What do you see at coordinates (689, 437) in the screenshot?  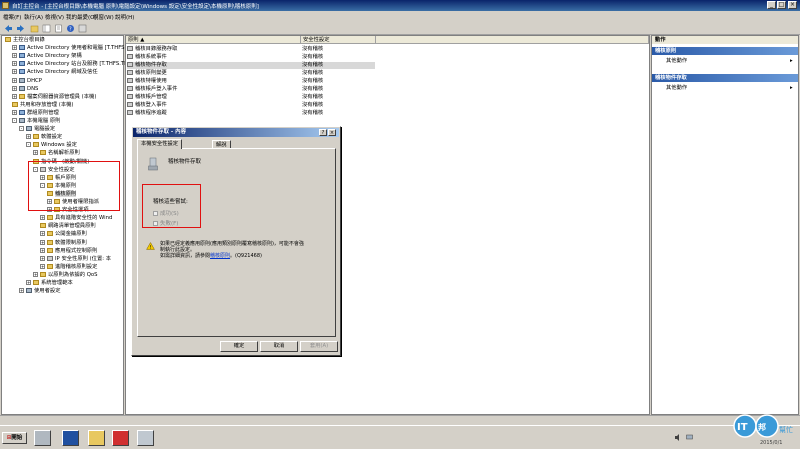 I see `network-icon` at bounding box center [689, 437].